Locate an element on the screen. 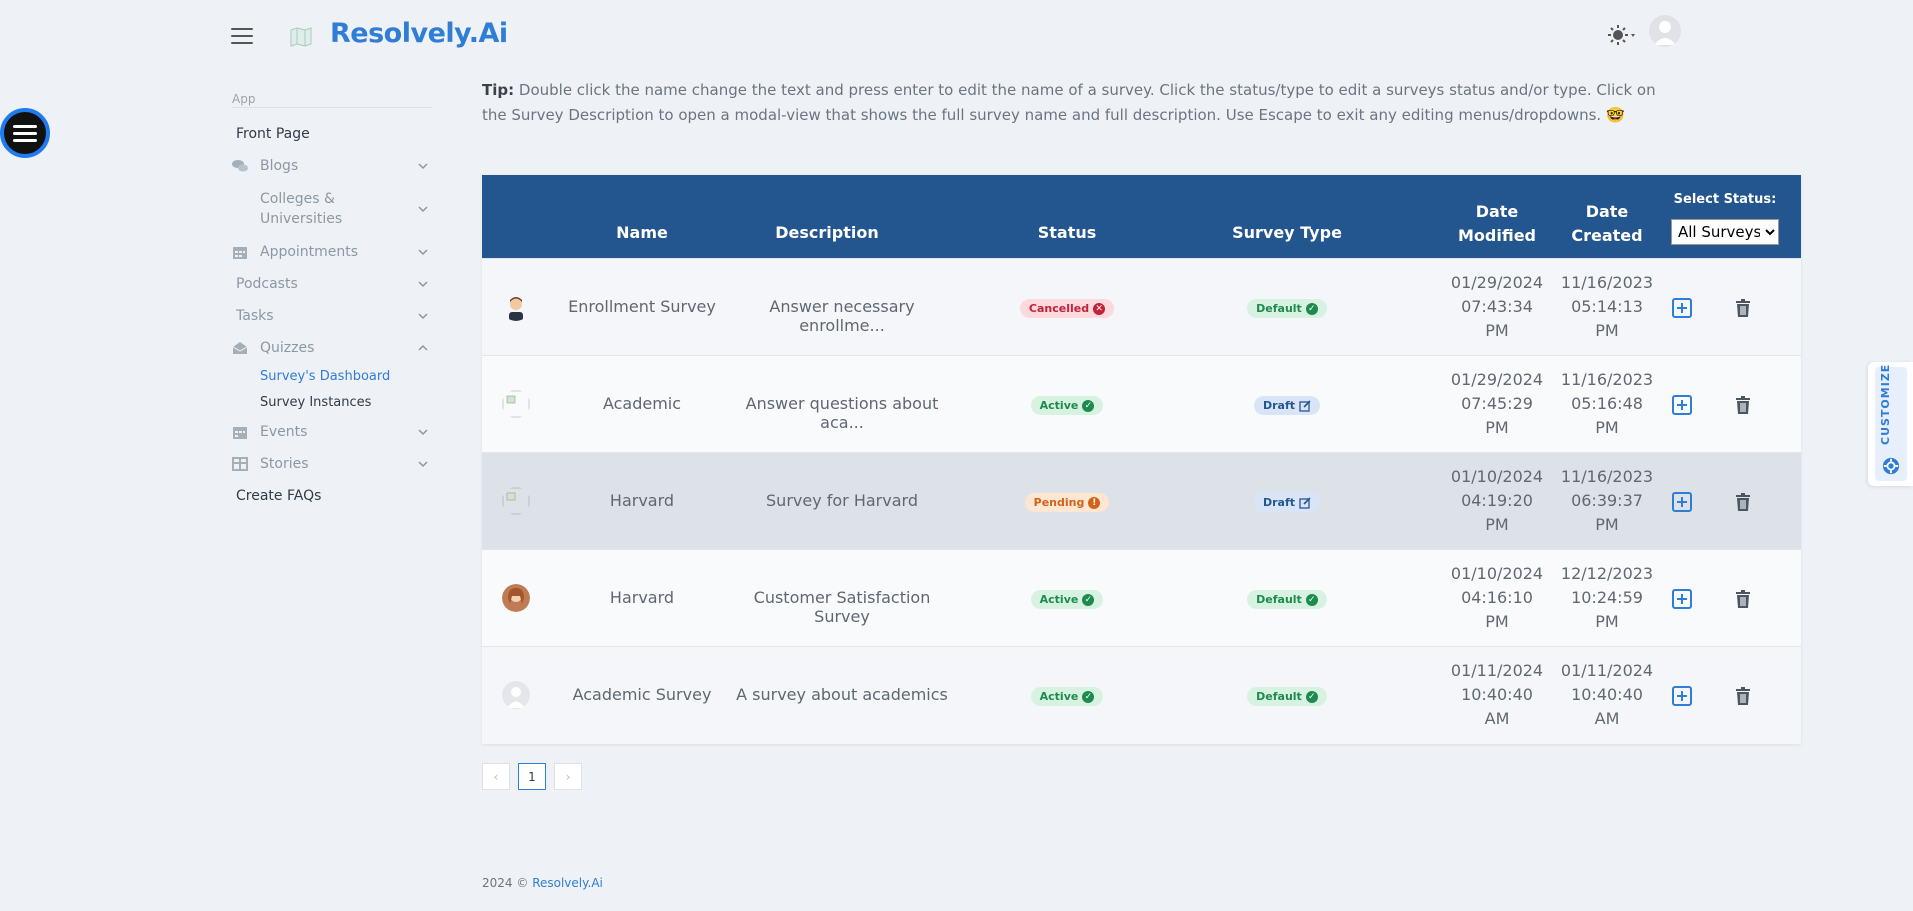  sidebar-subitem-survey-instances: Survey Instances is located at coordinates (346, 403).